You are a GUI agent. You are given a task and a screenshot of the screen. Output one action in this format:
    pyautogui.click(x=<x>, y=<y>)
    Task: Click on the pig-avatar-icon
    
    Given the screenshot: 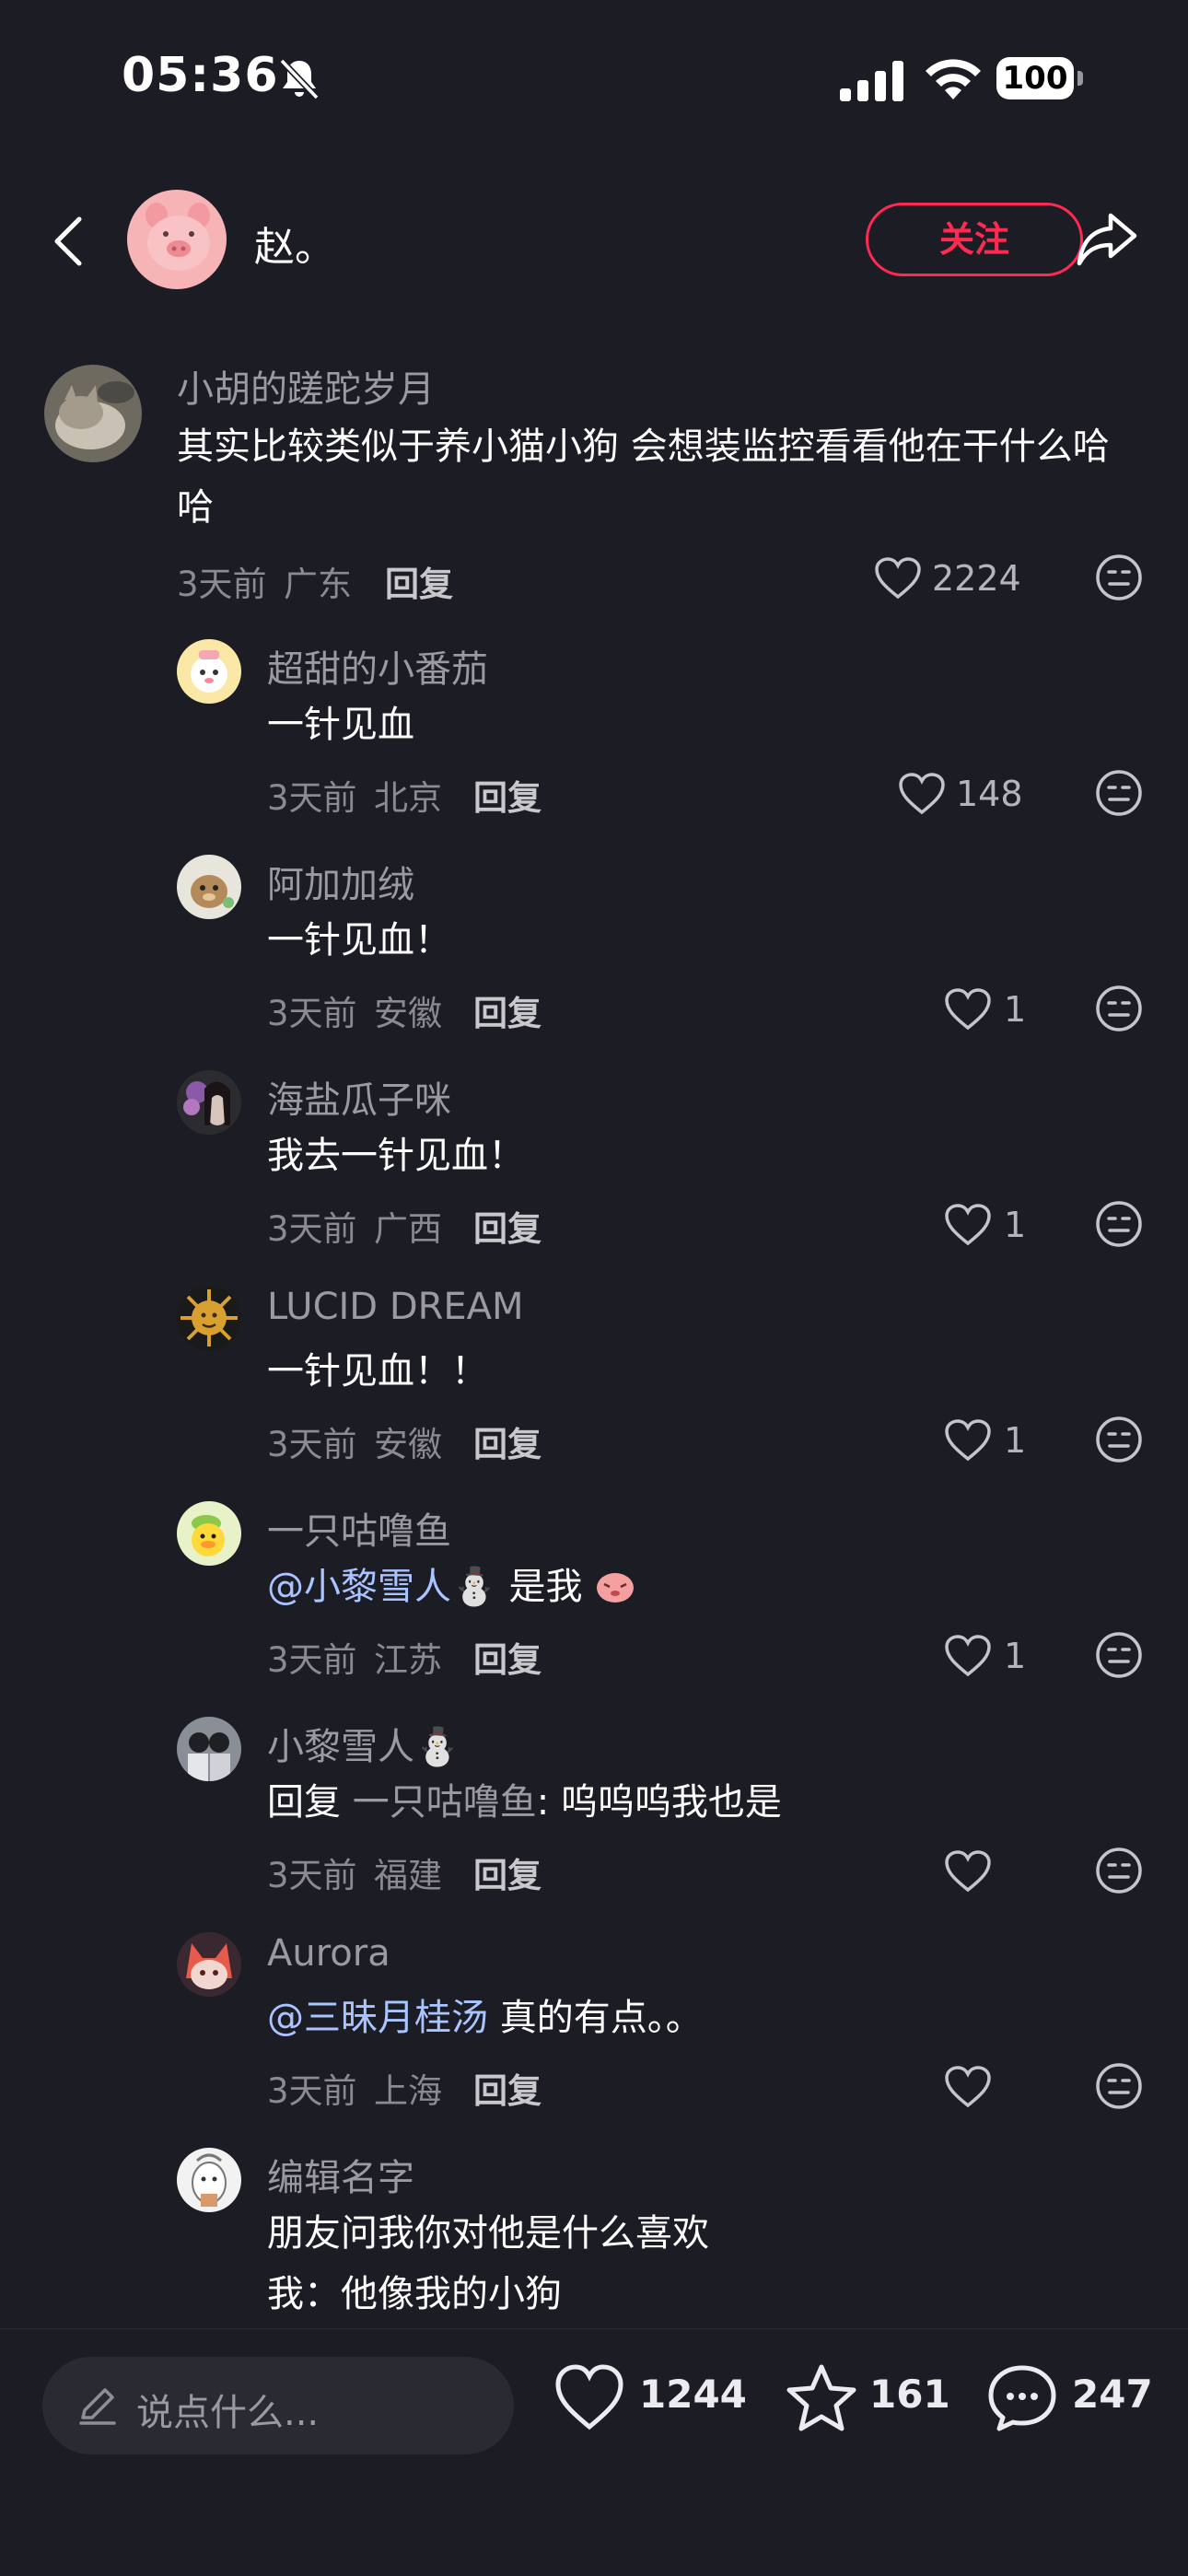 What is the action you would take?
    pyautogui.click(x=178, y=237)
    